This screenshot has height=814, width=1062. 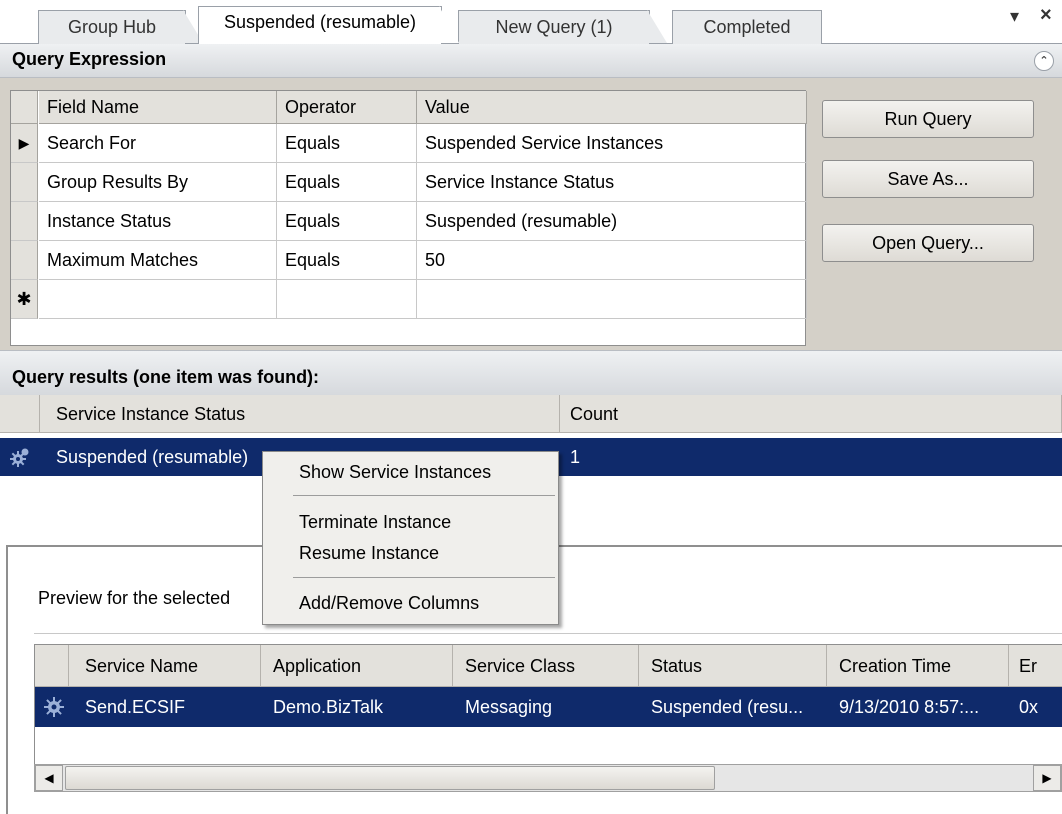 I want to click on column-header-operator: Operator, so click(x=347, y=107).